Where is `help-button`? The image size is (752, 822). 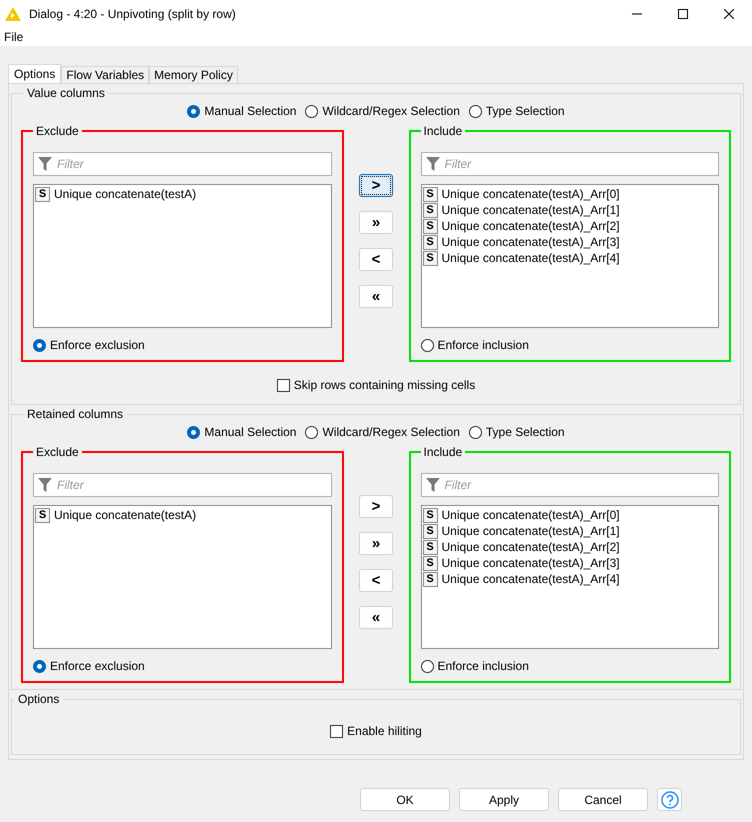
help-button is located at coordinates (669, 799).